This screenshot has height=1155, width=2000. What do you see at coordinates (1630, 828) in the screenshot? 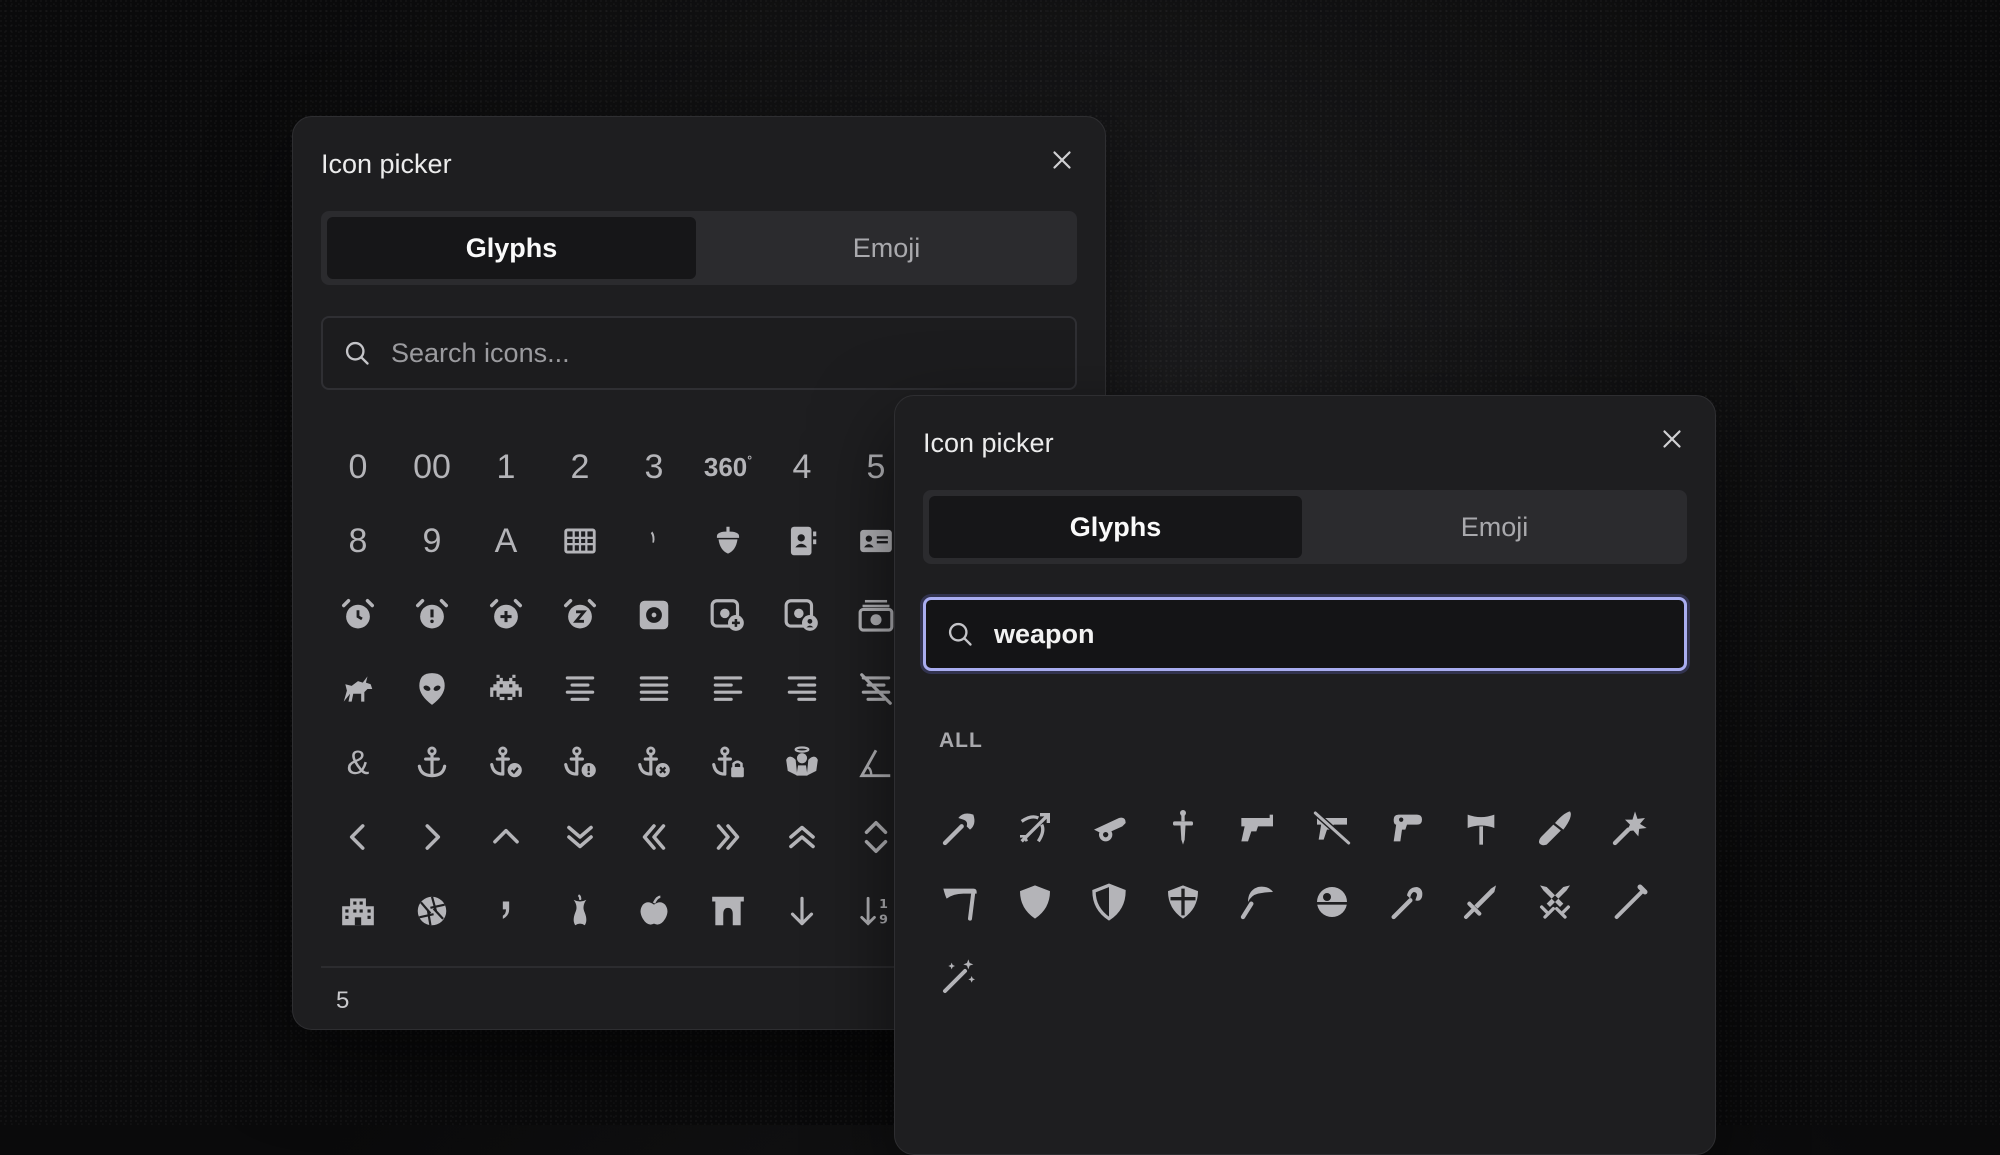
I see `mace-icon` at bounding box center [1630, 828].